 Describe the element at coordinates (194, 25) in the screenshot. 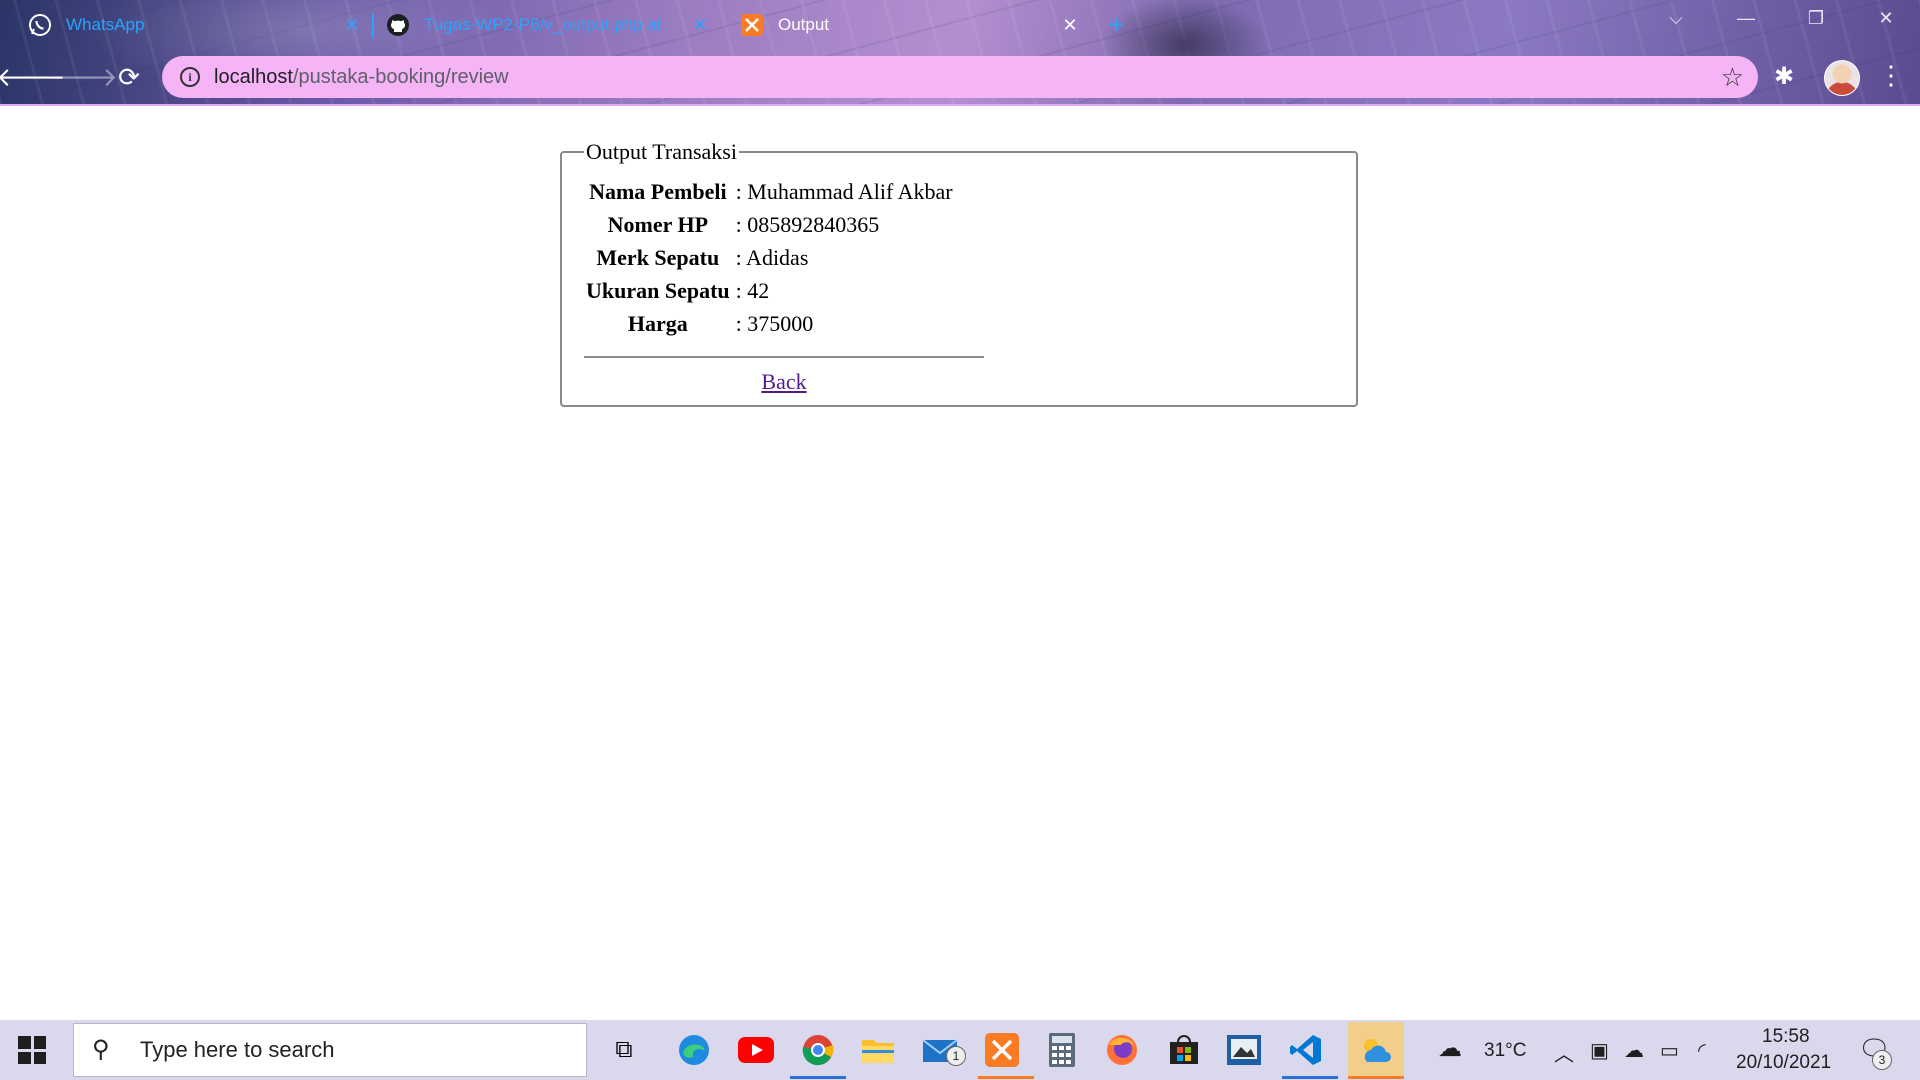

I see `tab-whatsapp: WhatsApp ✕` at that location.